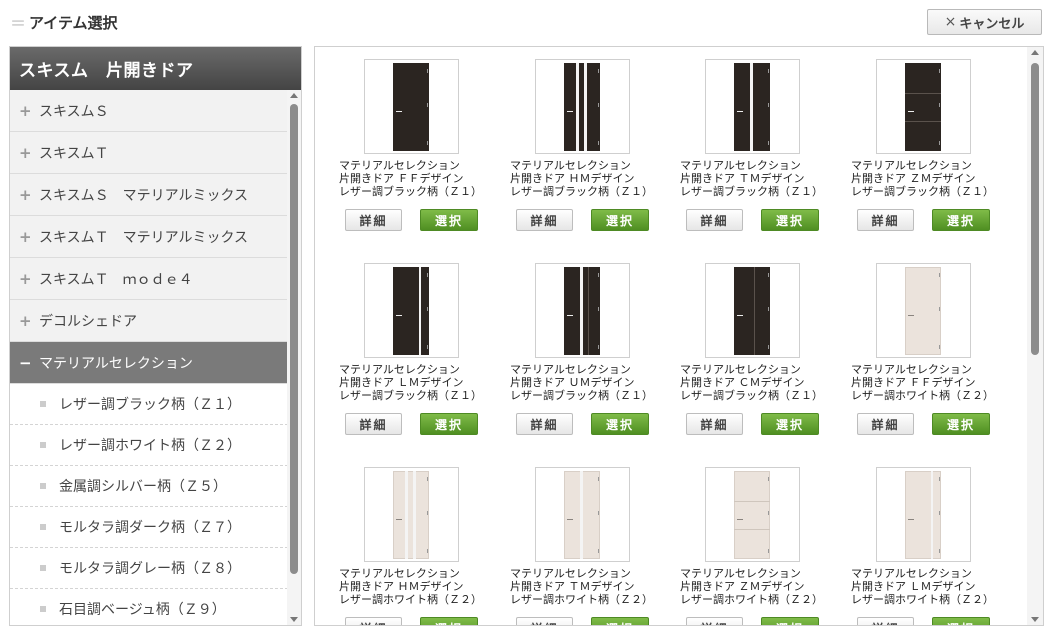 This screenshot has width=1058, height=634. What do you see at coordinates (984, 22) in the screenshot?
I see `cancel-button: × キャンセル` at bounding box center [984, 22].